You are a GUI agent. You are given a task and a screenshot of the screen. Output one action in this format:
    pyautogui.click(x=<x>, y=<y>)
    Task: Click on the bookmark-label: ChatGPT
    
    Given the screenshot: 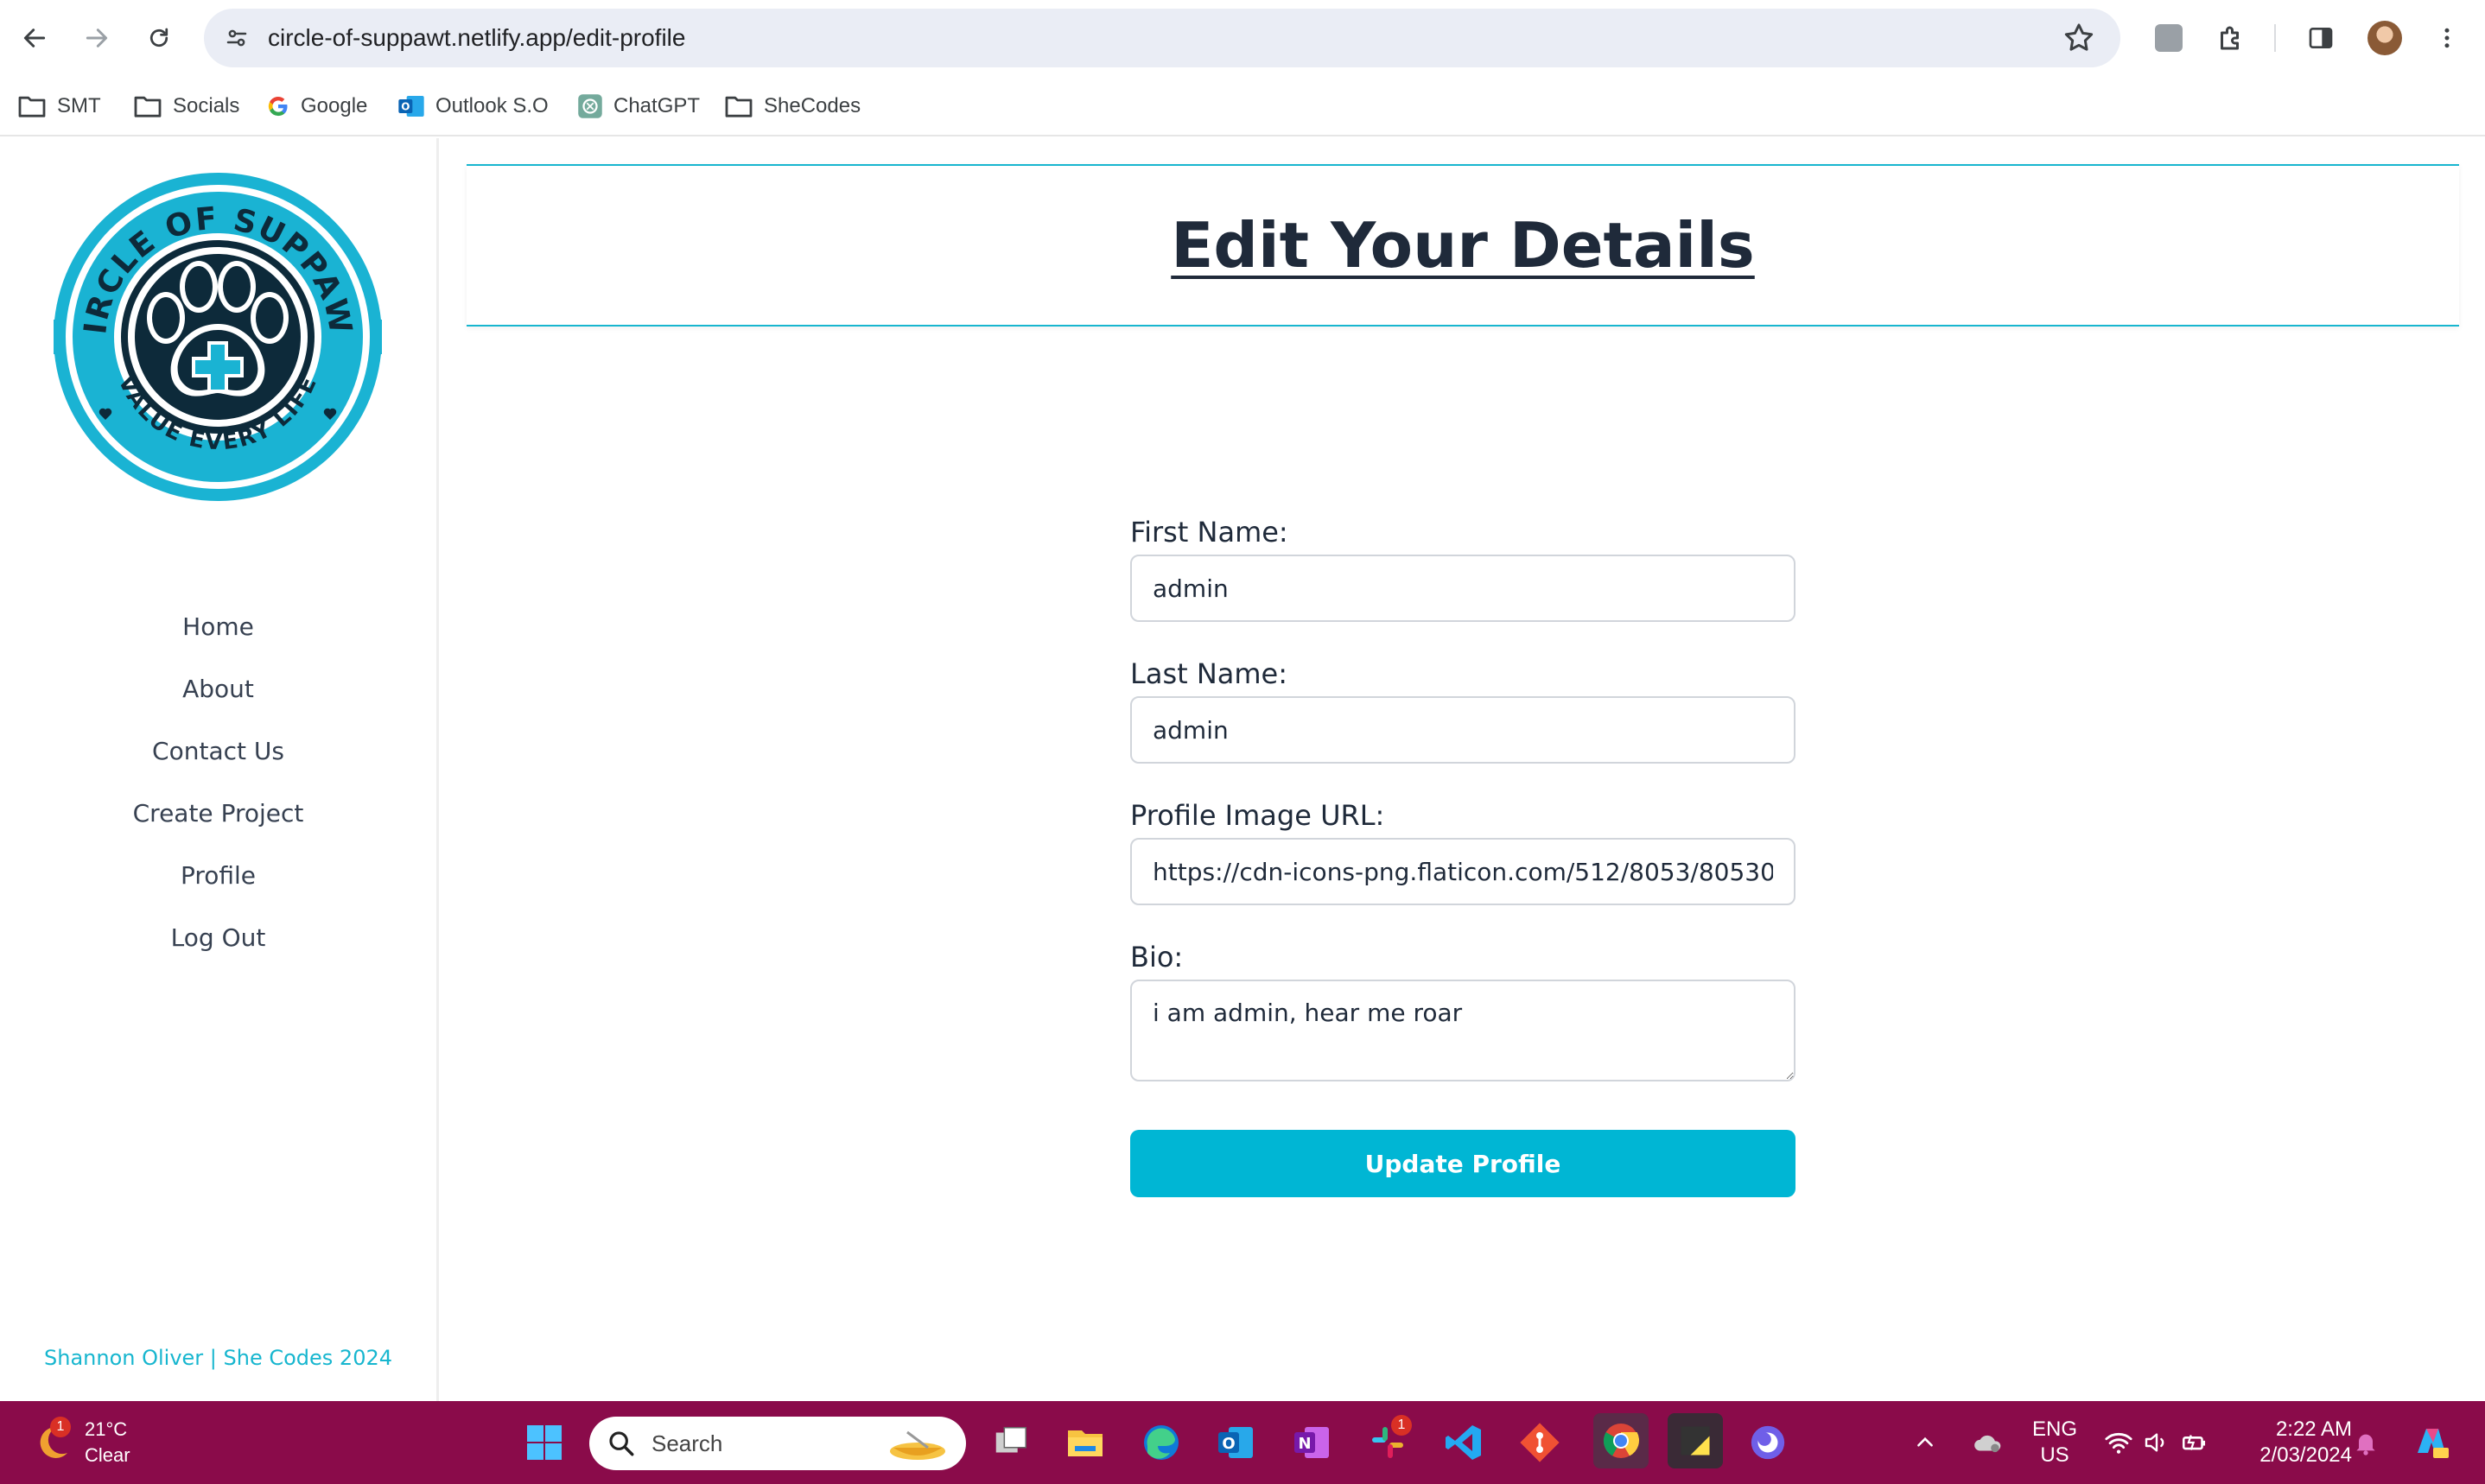 What is the action you would take?
    pyautogui.click(x=657, y=105)
    